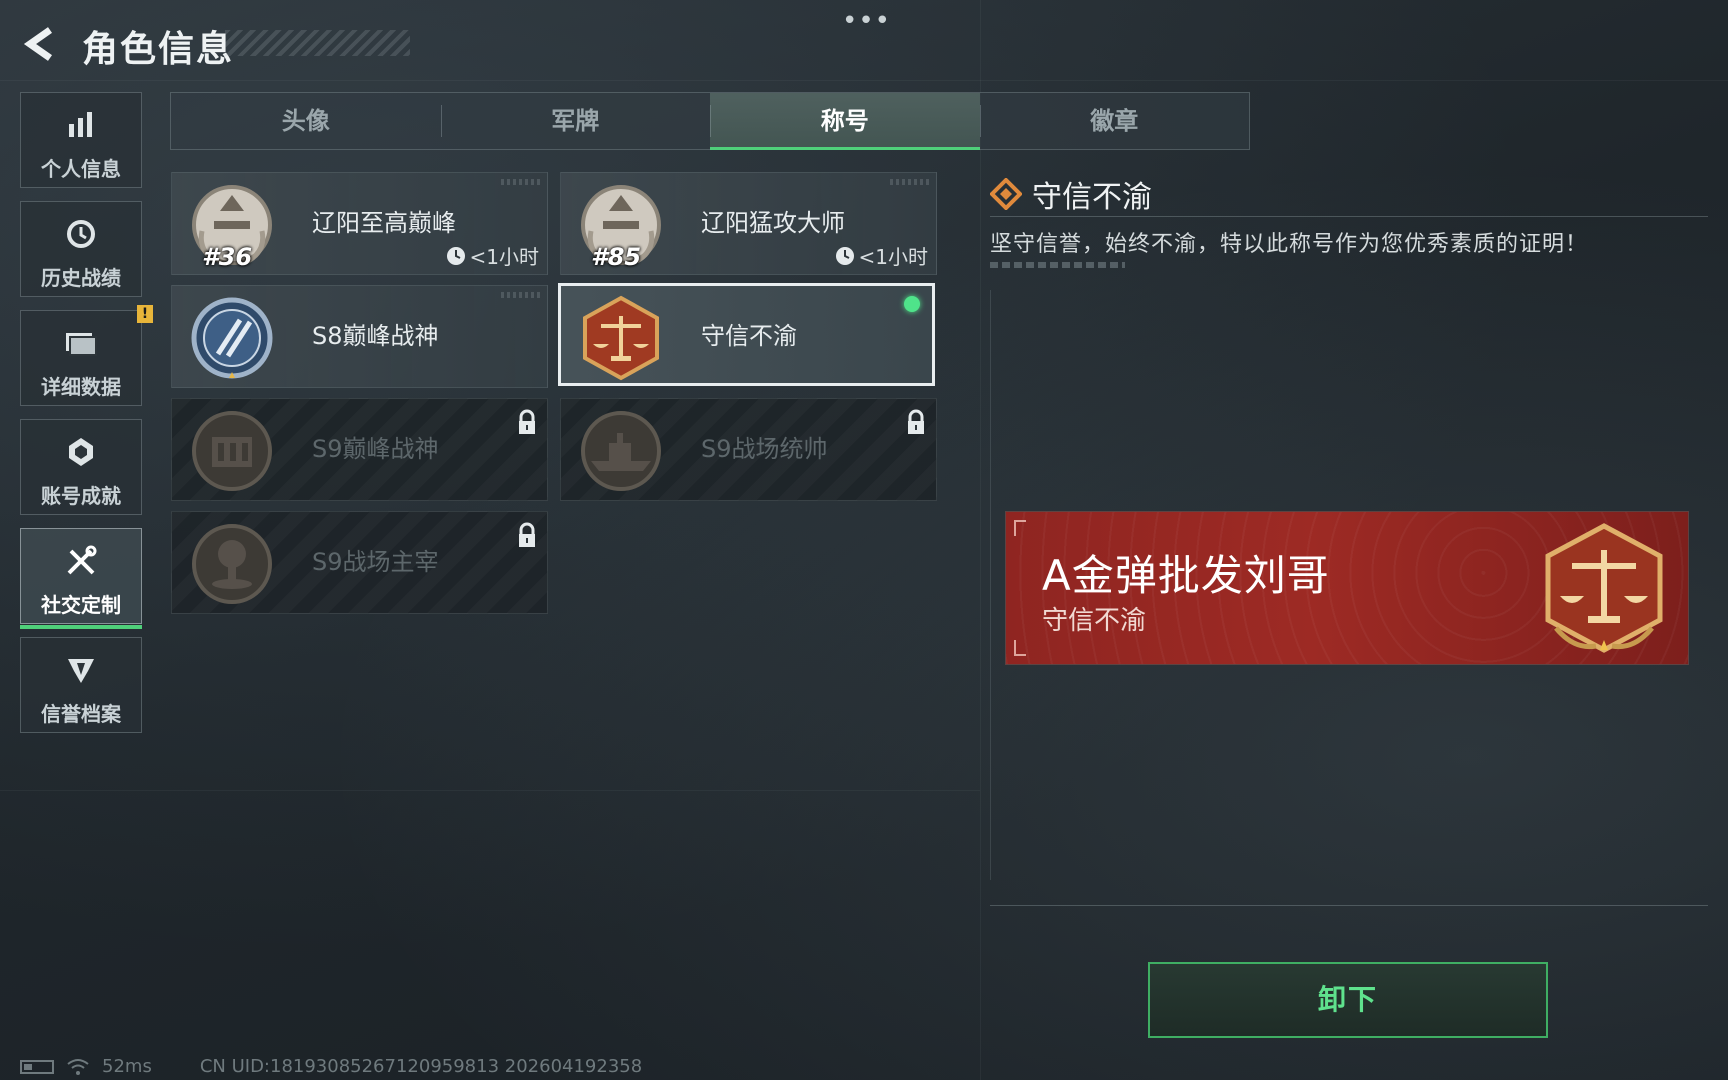 This screenshot has height=1080, width=1728. What do you see at coordinates (317, 43) in the screenshot?
I see `title-decoration` at bounding box center [317, 43].